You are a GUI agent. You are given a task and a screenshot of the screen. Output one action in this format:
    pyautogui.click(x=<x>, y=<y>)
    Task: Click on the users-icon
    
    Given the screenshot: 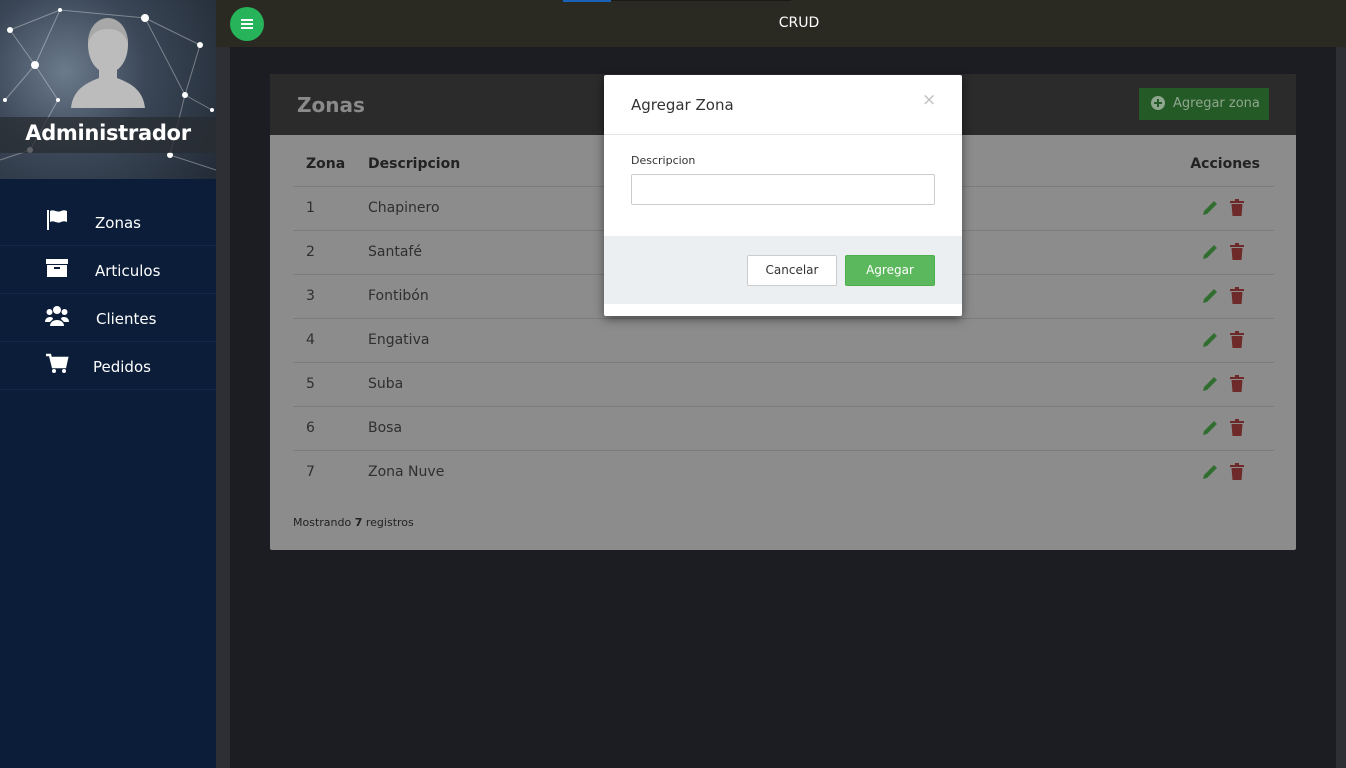 What is the action you would take?
    pyautogui.click(x=57, y=316)
    